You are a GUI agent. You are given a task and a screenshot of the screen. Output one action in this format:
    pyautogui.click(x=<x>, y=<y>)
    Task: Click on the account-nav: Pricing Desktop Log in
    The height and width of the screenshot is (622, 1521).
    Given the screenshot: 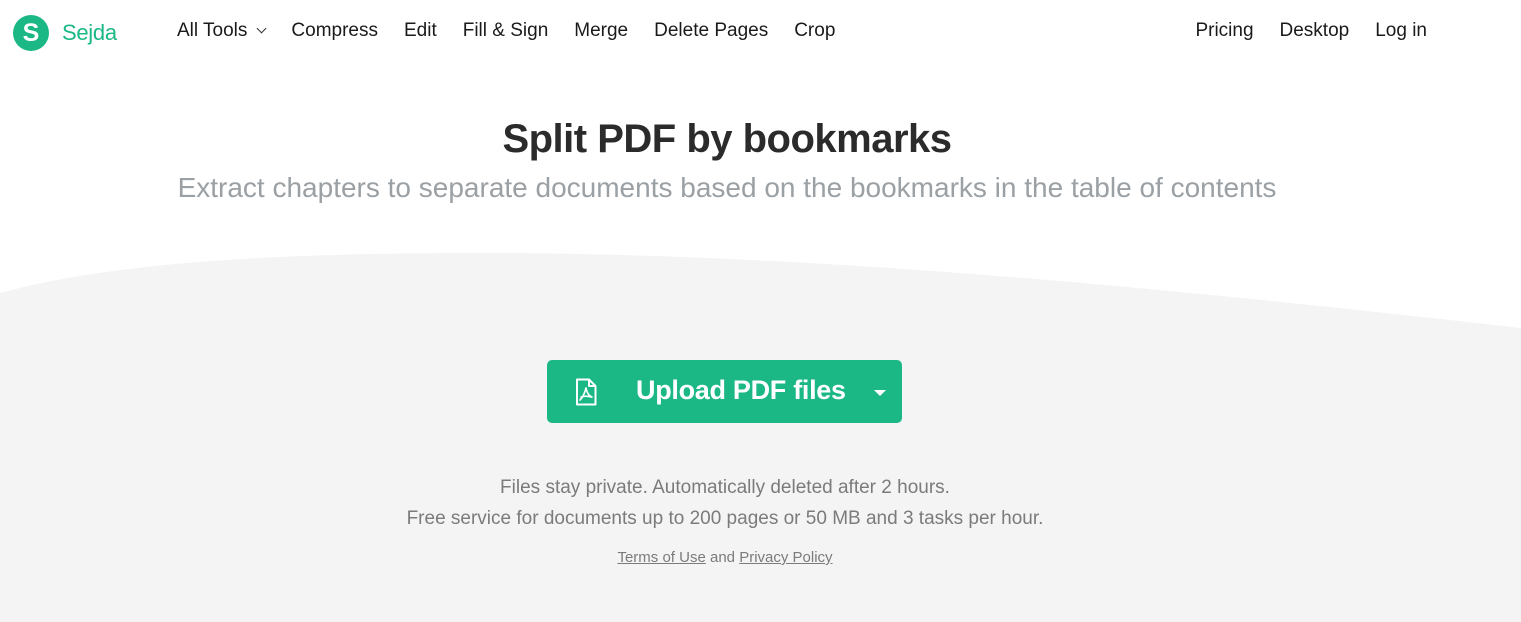 What is the action you would take?
    pyautogui.click(x=1298, y=31)
    